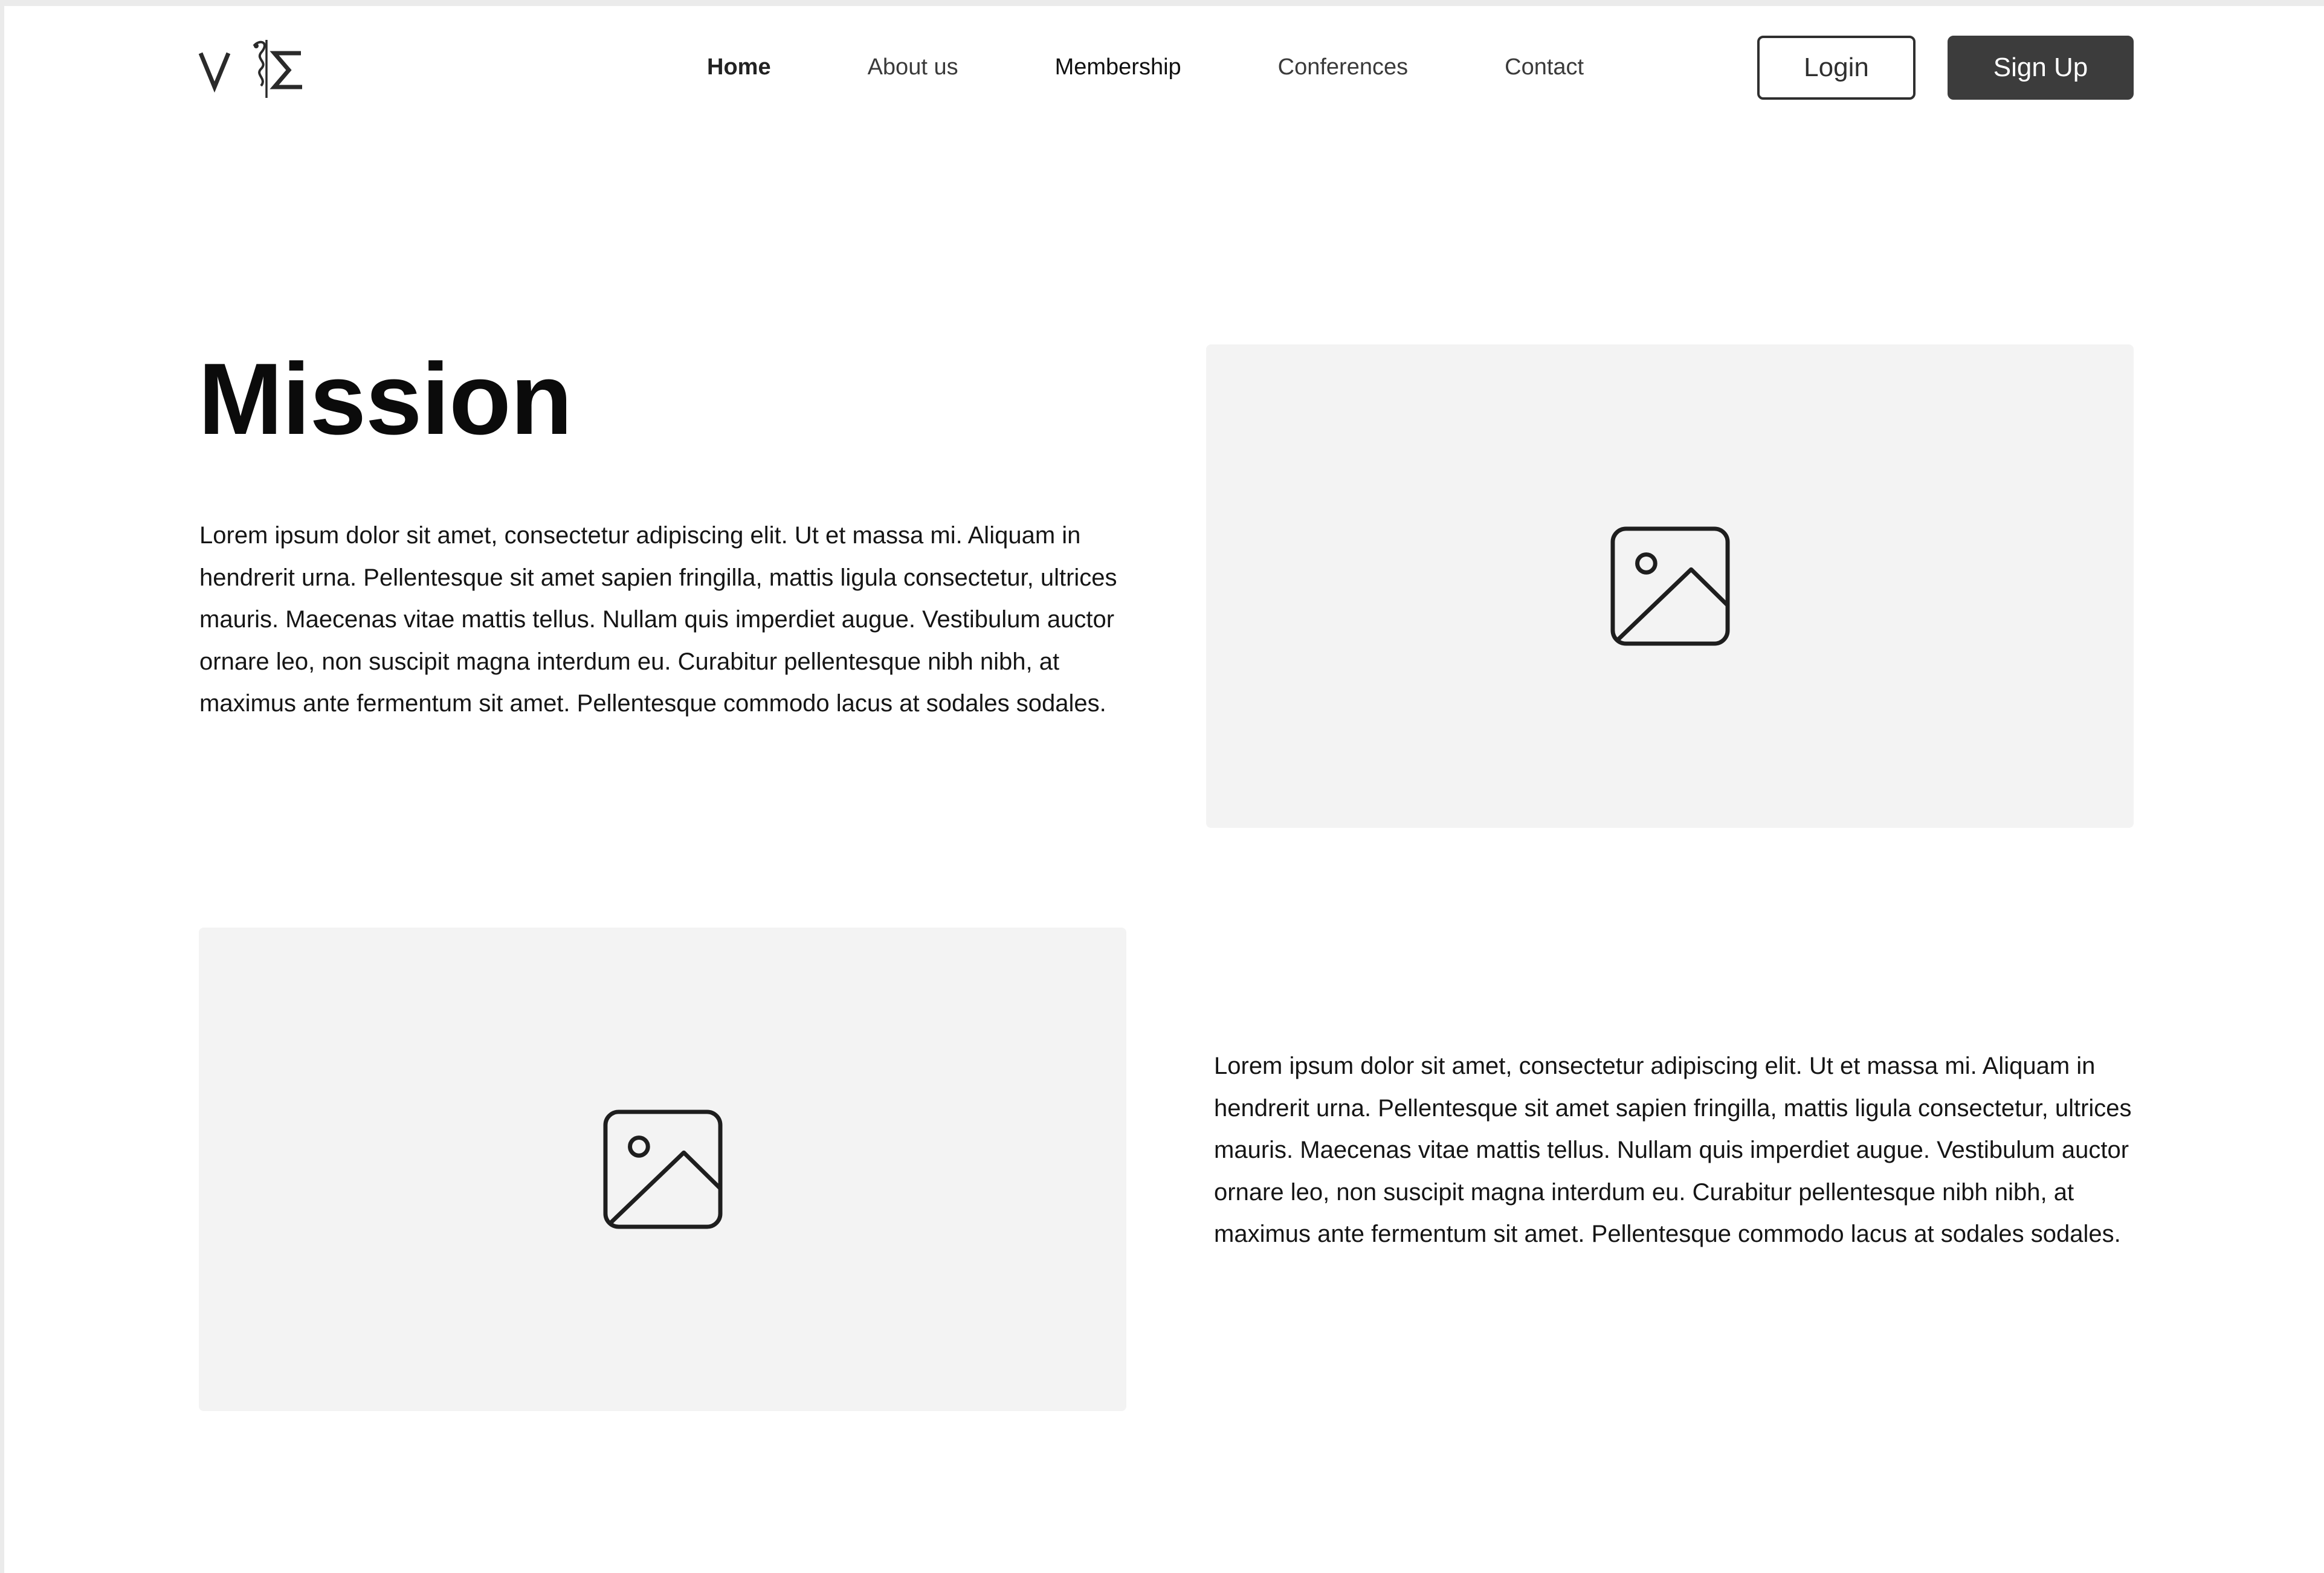  I want to click on login-button: Login, so click(1836, 68).